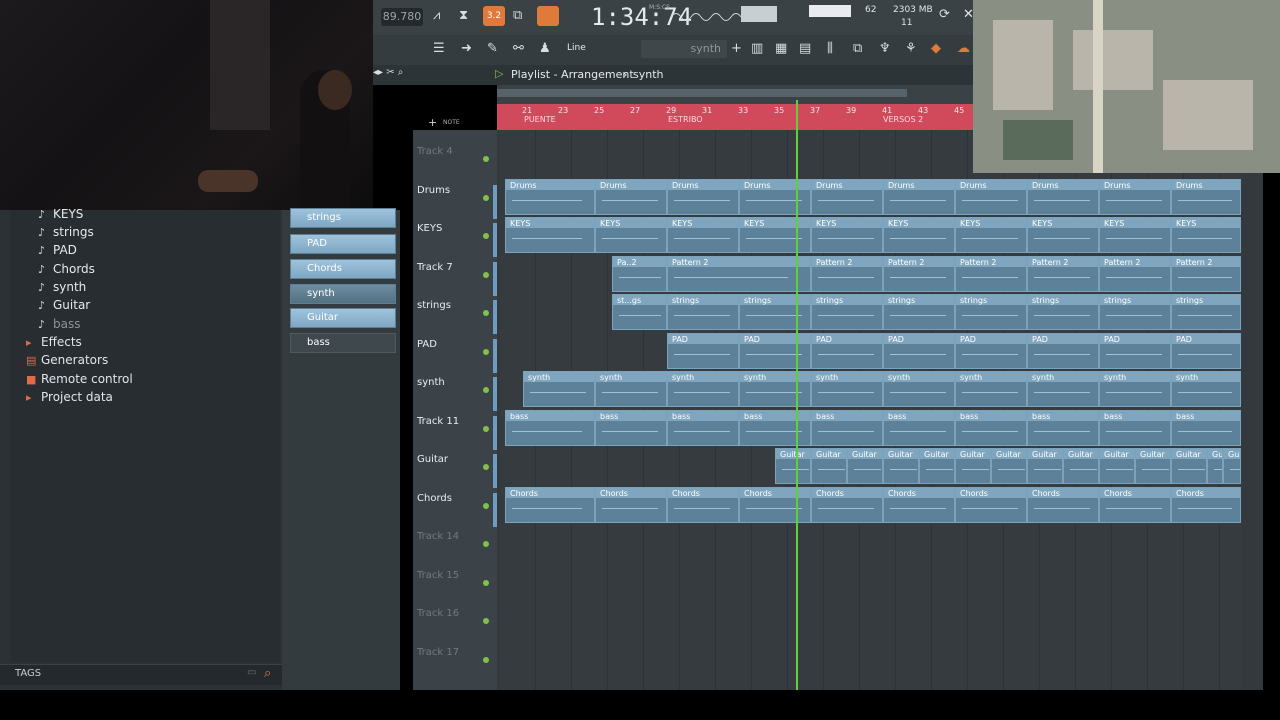 The width and height of the screenshot is (1280, 720). Describe the element at coordinates (343, 218) in the screenshot. I see `channel-strings: strings` at that location.